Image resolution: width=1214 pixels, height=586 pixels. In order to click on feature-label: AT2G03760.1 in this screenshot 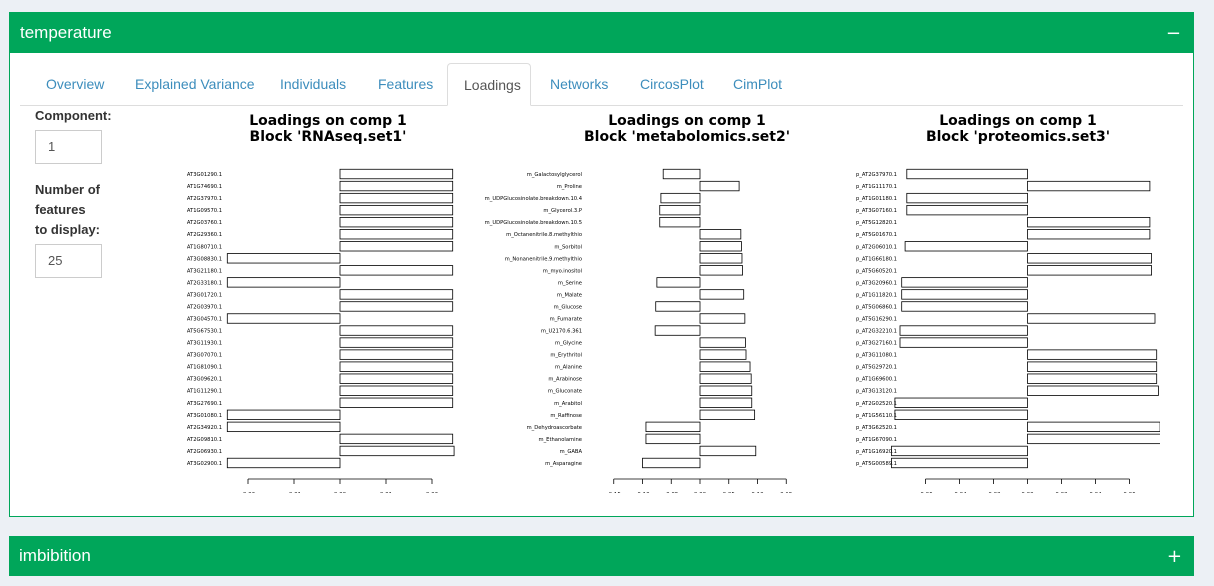, I will do `click(204, 223)`.